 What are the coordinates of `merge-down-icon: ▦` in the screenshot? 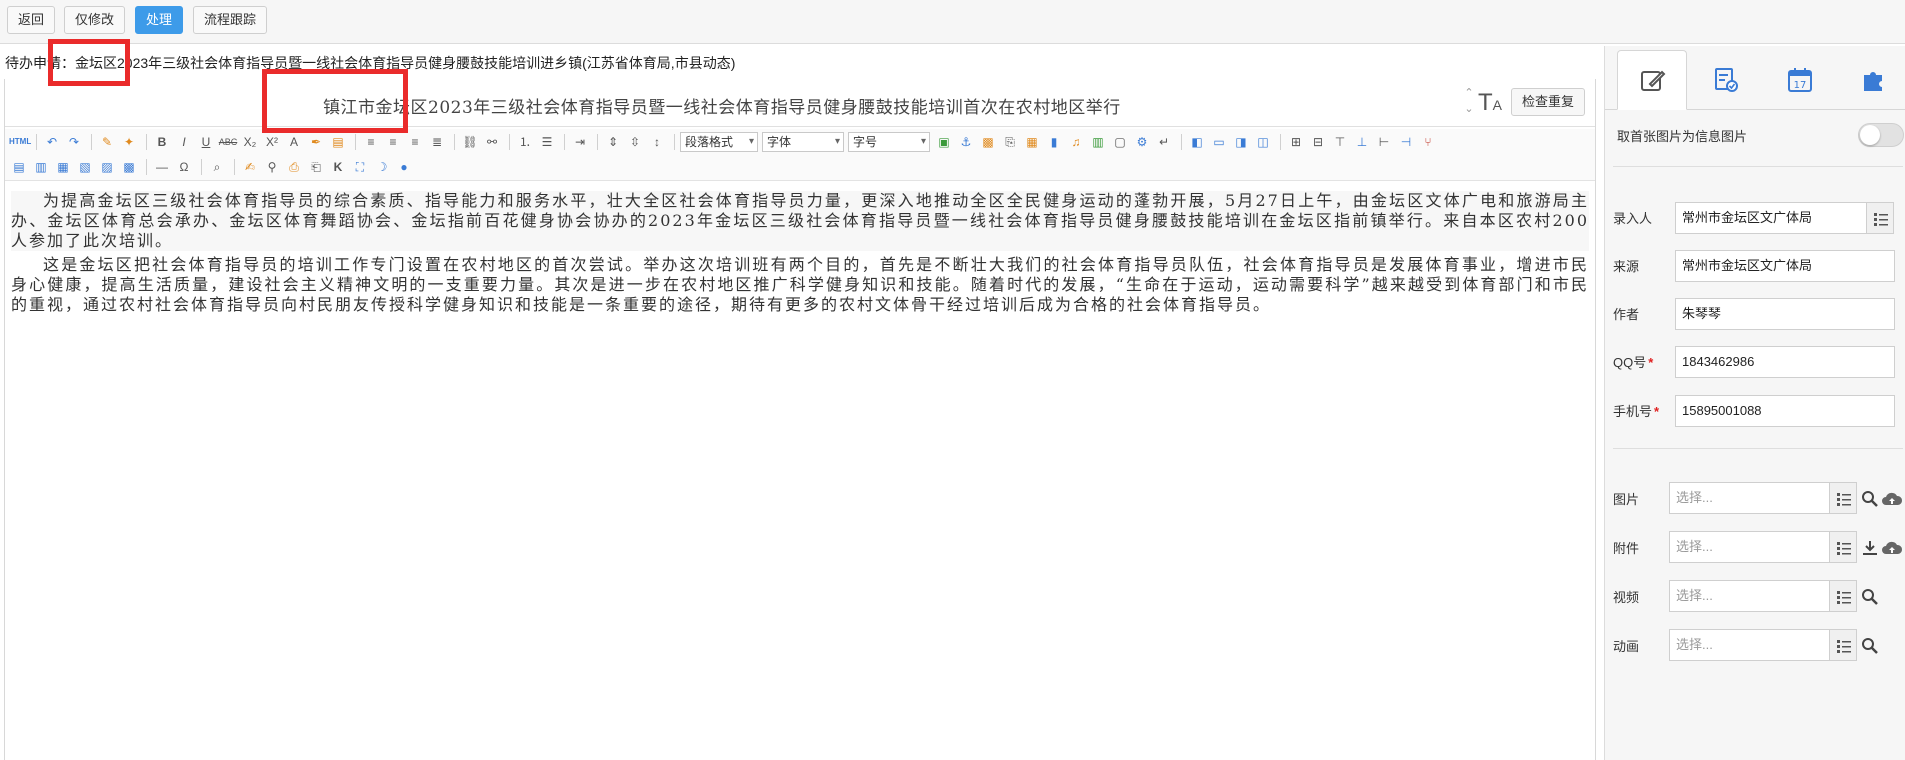 It's located at (63, 167).